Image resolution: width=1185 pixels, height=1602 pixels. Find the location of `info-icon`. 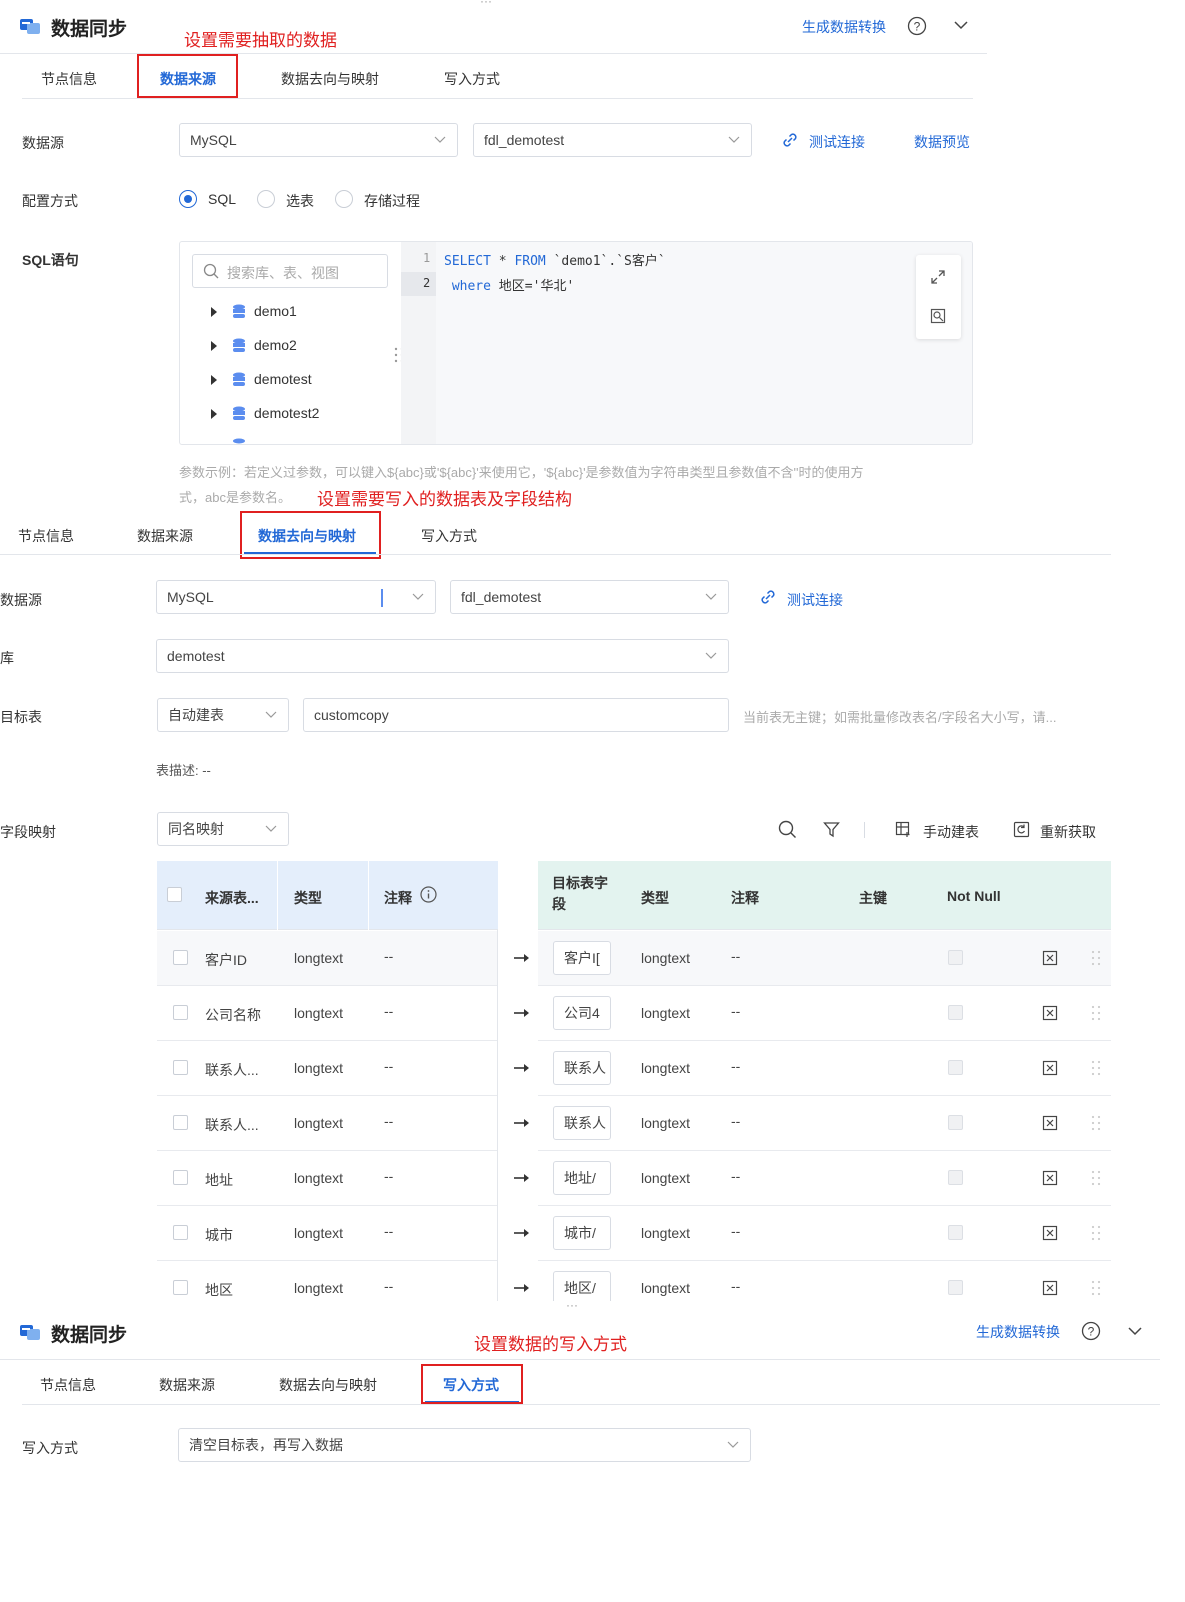

info-icon is located at coordinates (428, 894).